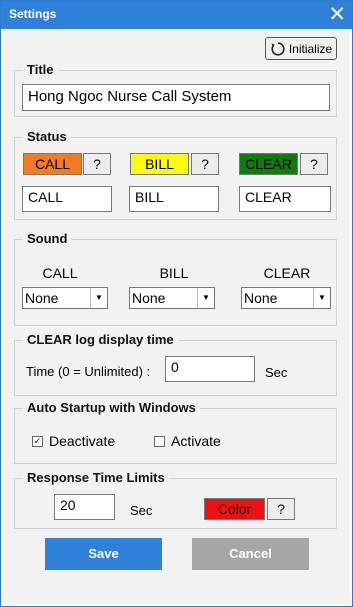  What do you see at coordinates (33, 14) in the screenshot?
I see `window-title: Settings` at bounding box center [33, 14].